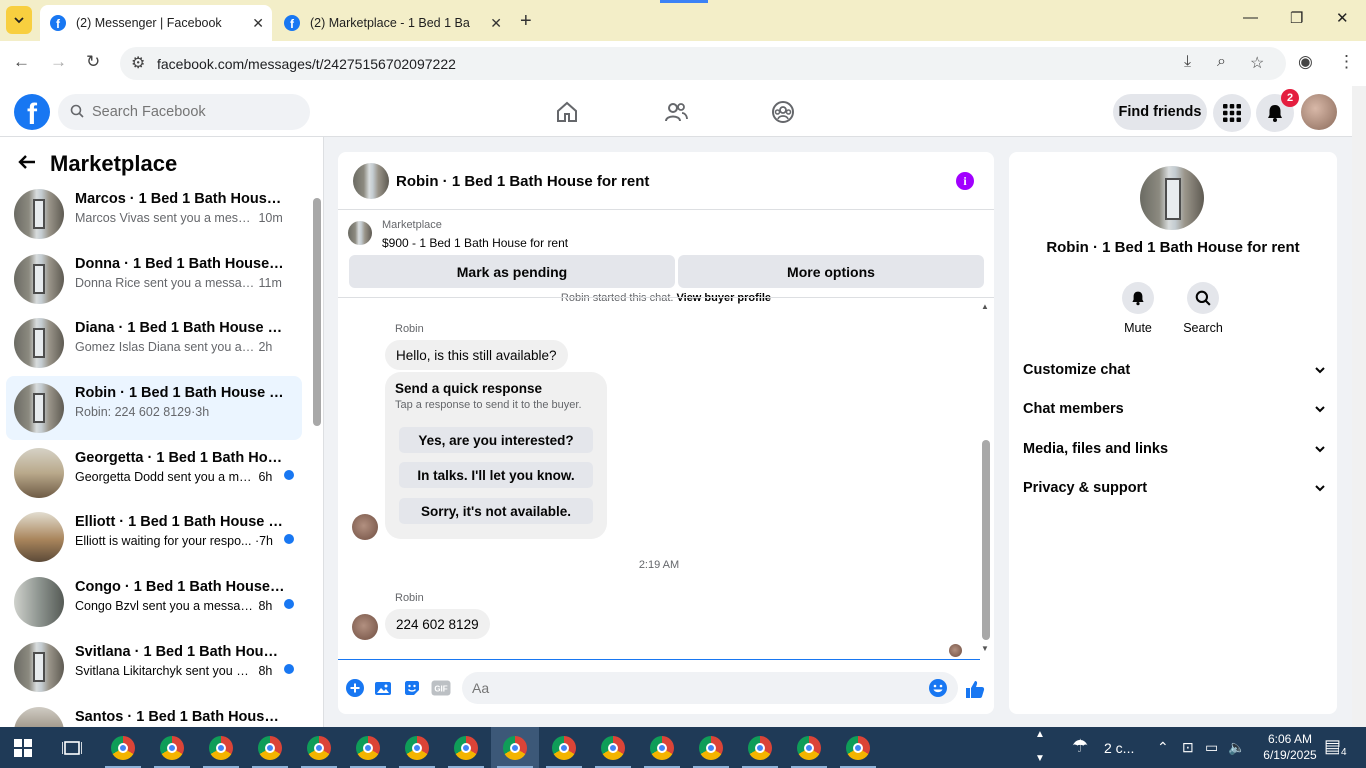 This screenshot has height=768, width=1366. What do you see at coordinates (526, 21) in the screenshot?
I see `new-tab-button: +` at bounding box center [526, 21].